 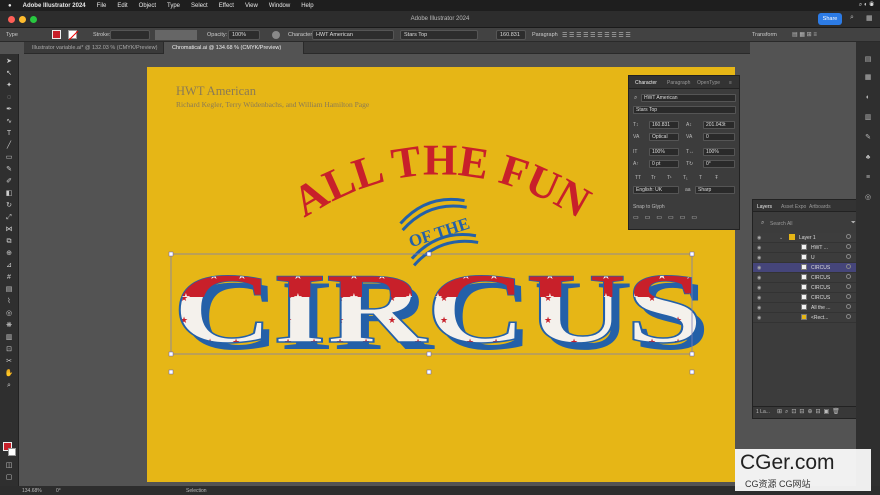 I want to click on opacity-field: 100%, so click(x=244, y=35).